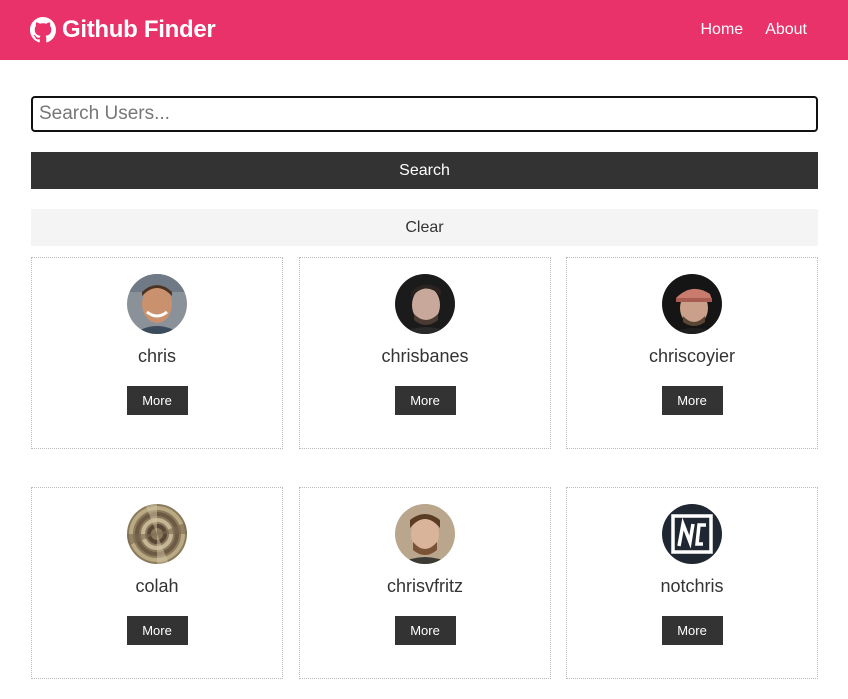  Describe the element at coordinates (692, 356) in the screenshot. I see `username: chriscoyier` at that location.